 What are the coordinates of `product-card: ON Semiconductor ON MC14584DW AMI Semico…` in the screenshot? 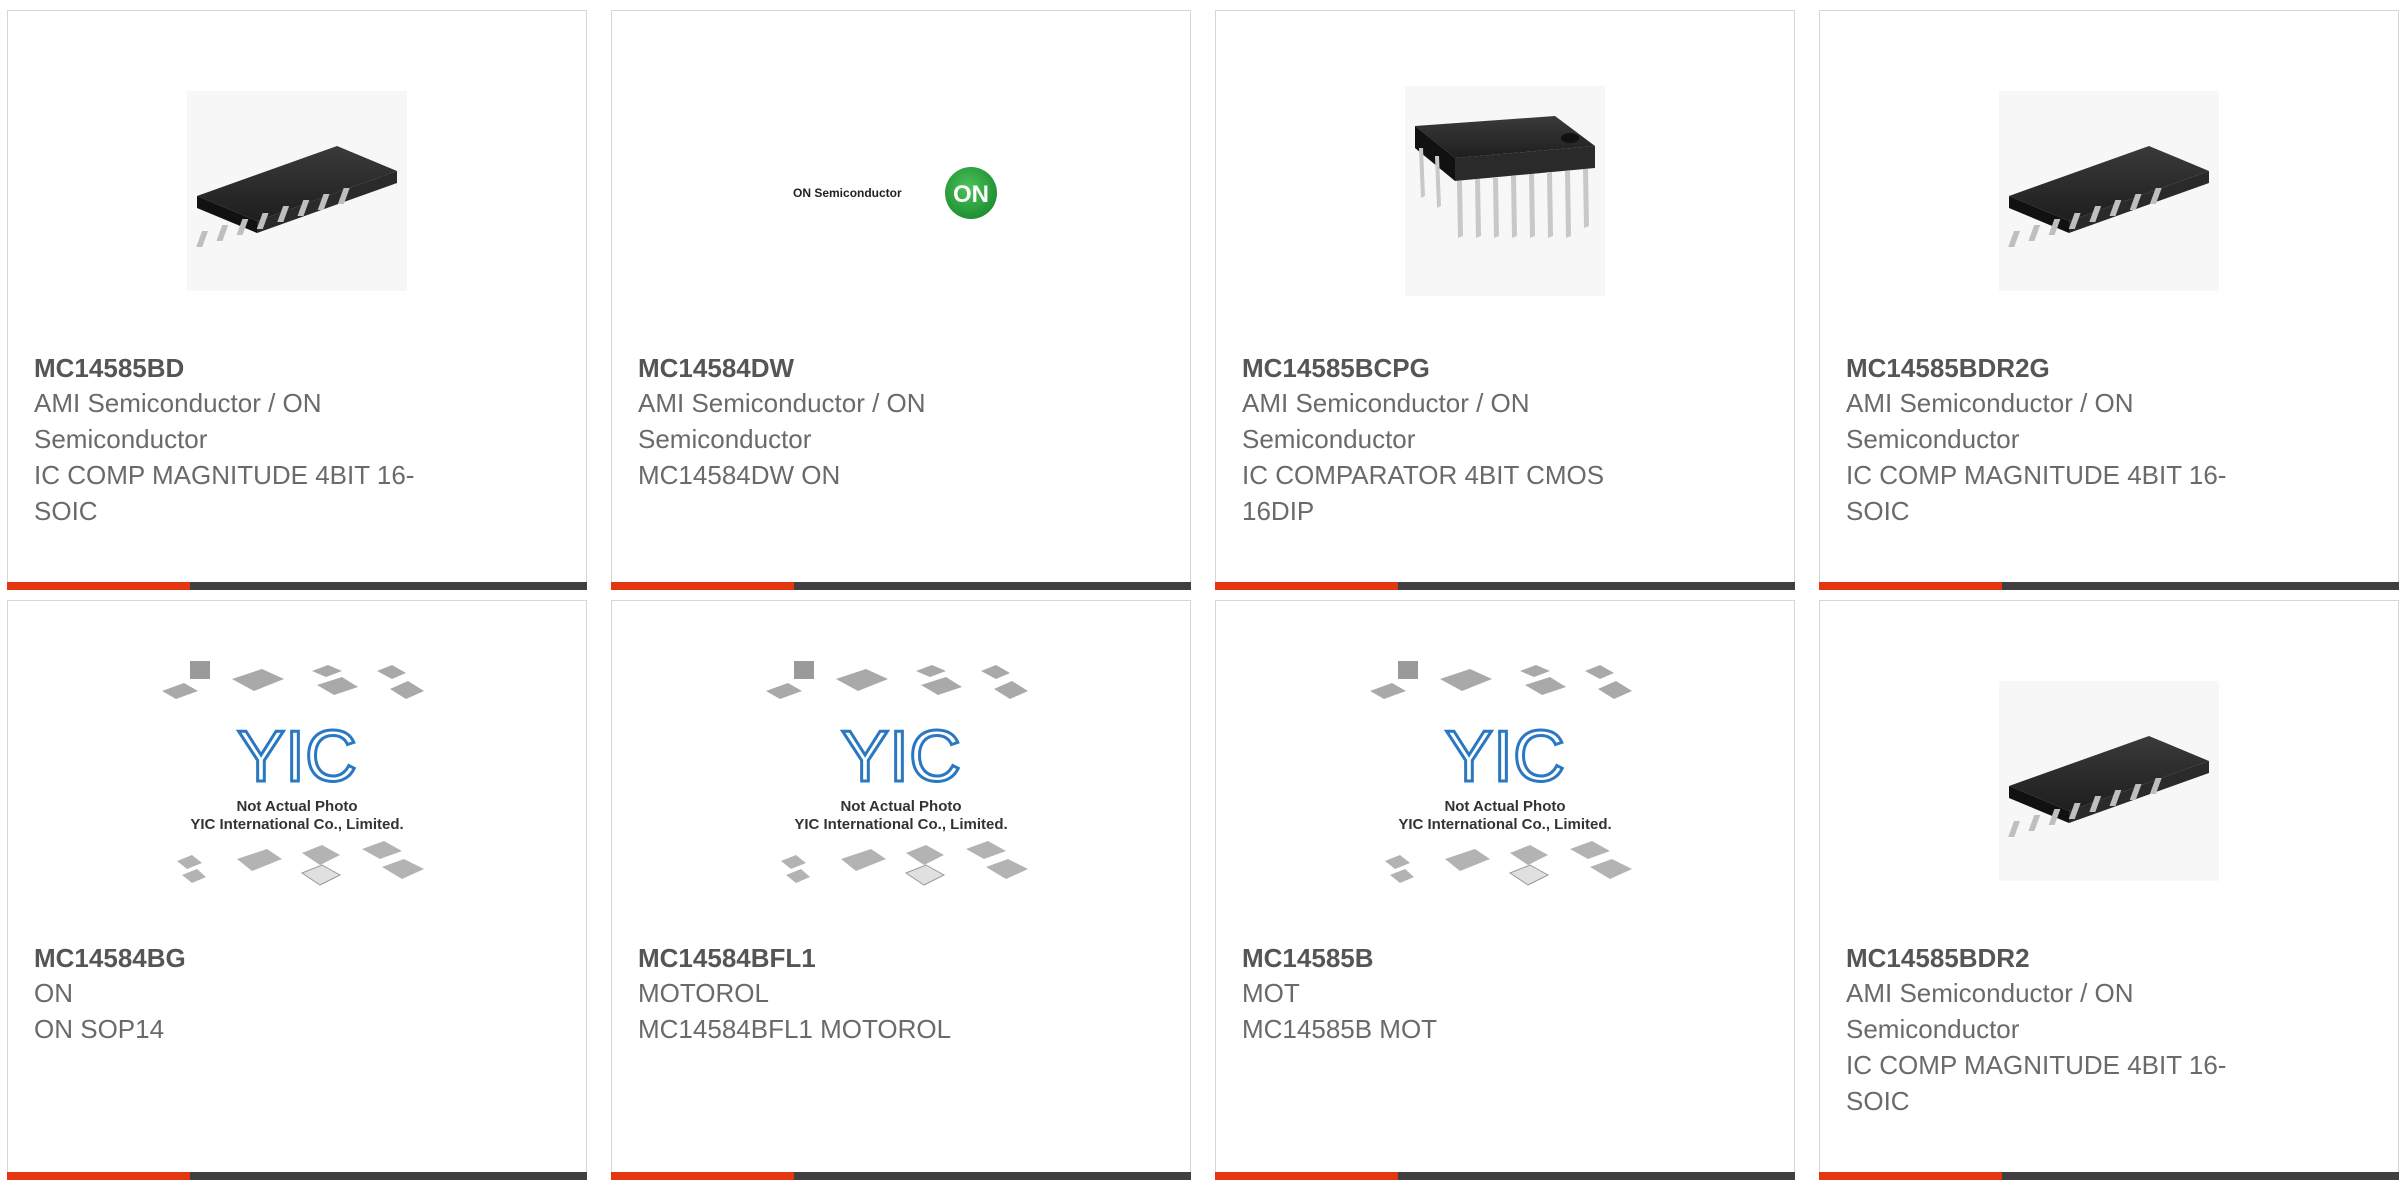 It's located at (901, 300).